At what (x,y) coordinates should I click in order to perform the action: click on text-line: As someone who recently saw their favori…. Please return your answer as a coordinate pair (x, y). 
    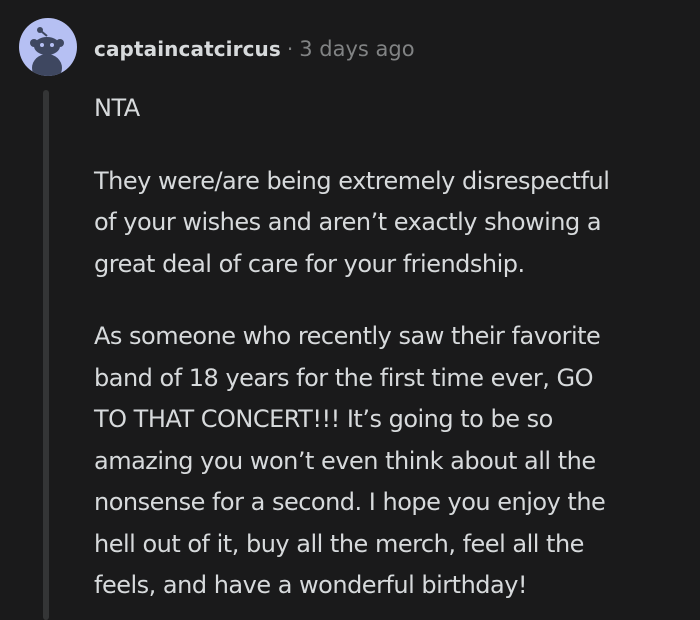
    Looking at the image, I should click on (347, 336).